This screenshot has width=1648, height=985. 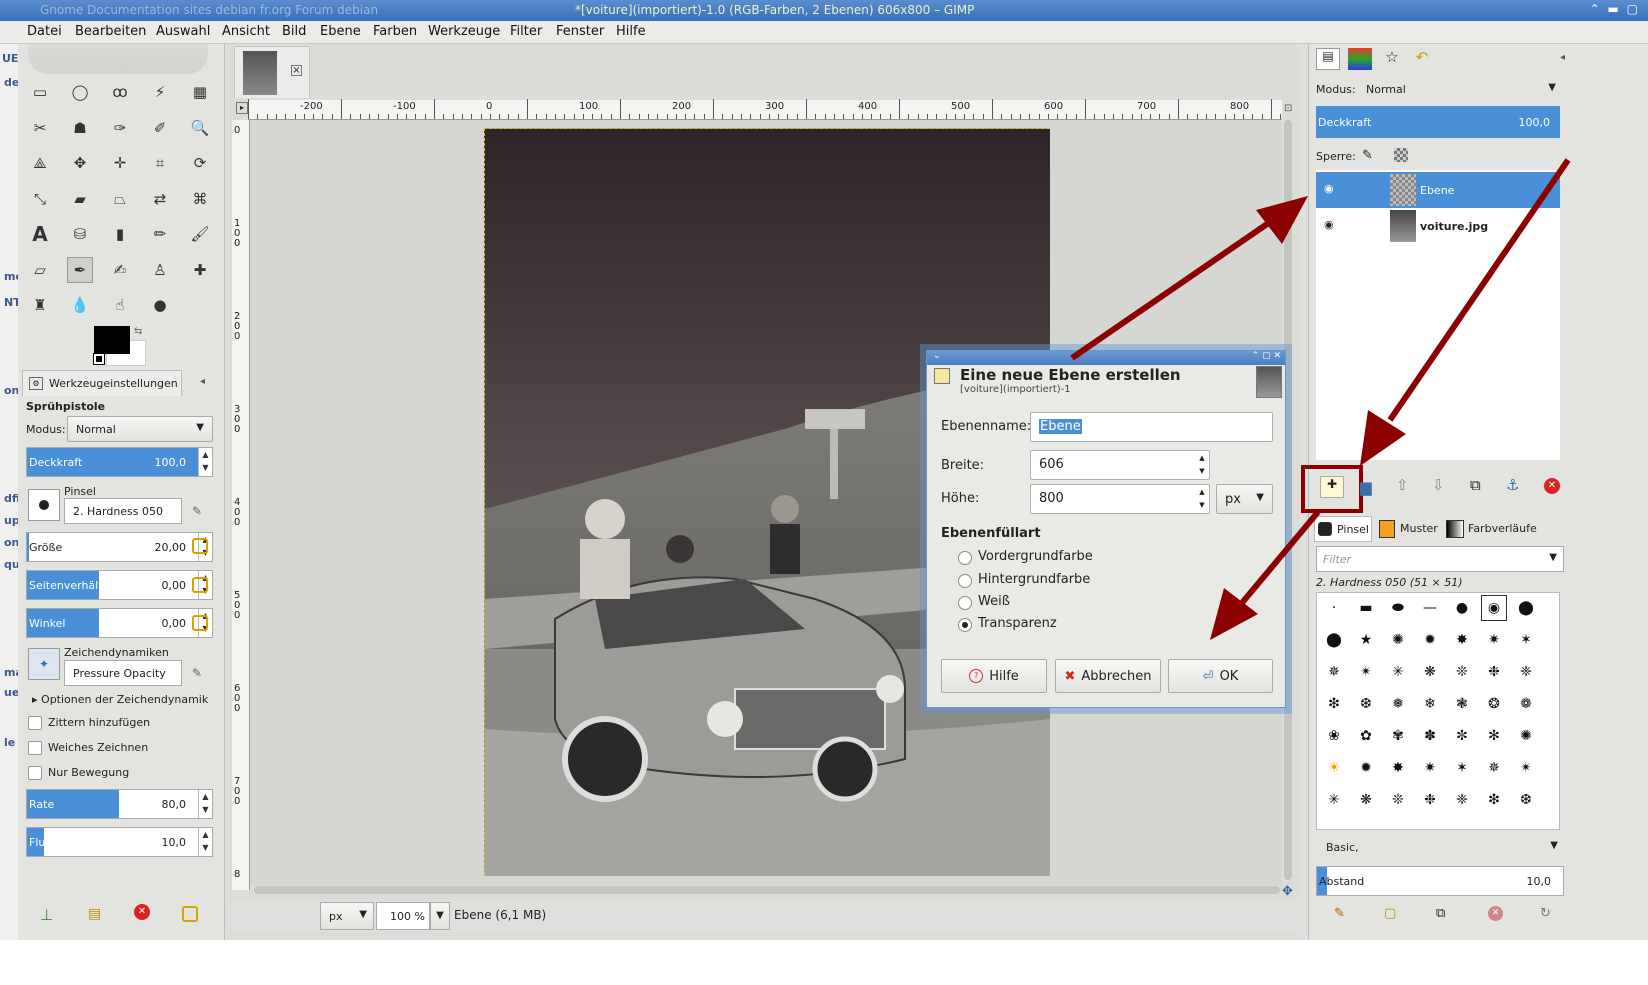 What do you see at coordinates (1398, 800) in the screenshot?
I see `brush-swatch: ❊` at bounding box center [1398, 800].